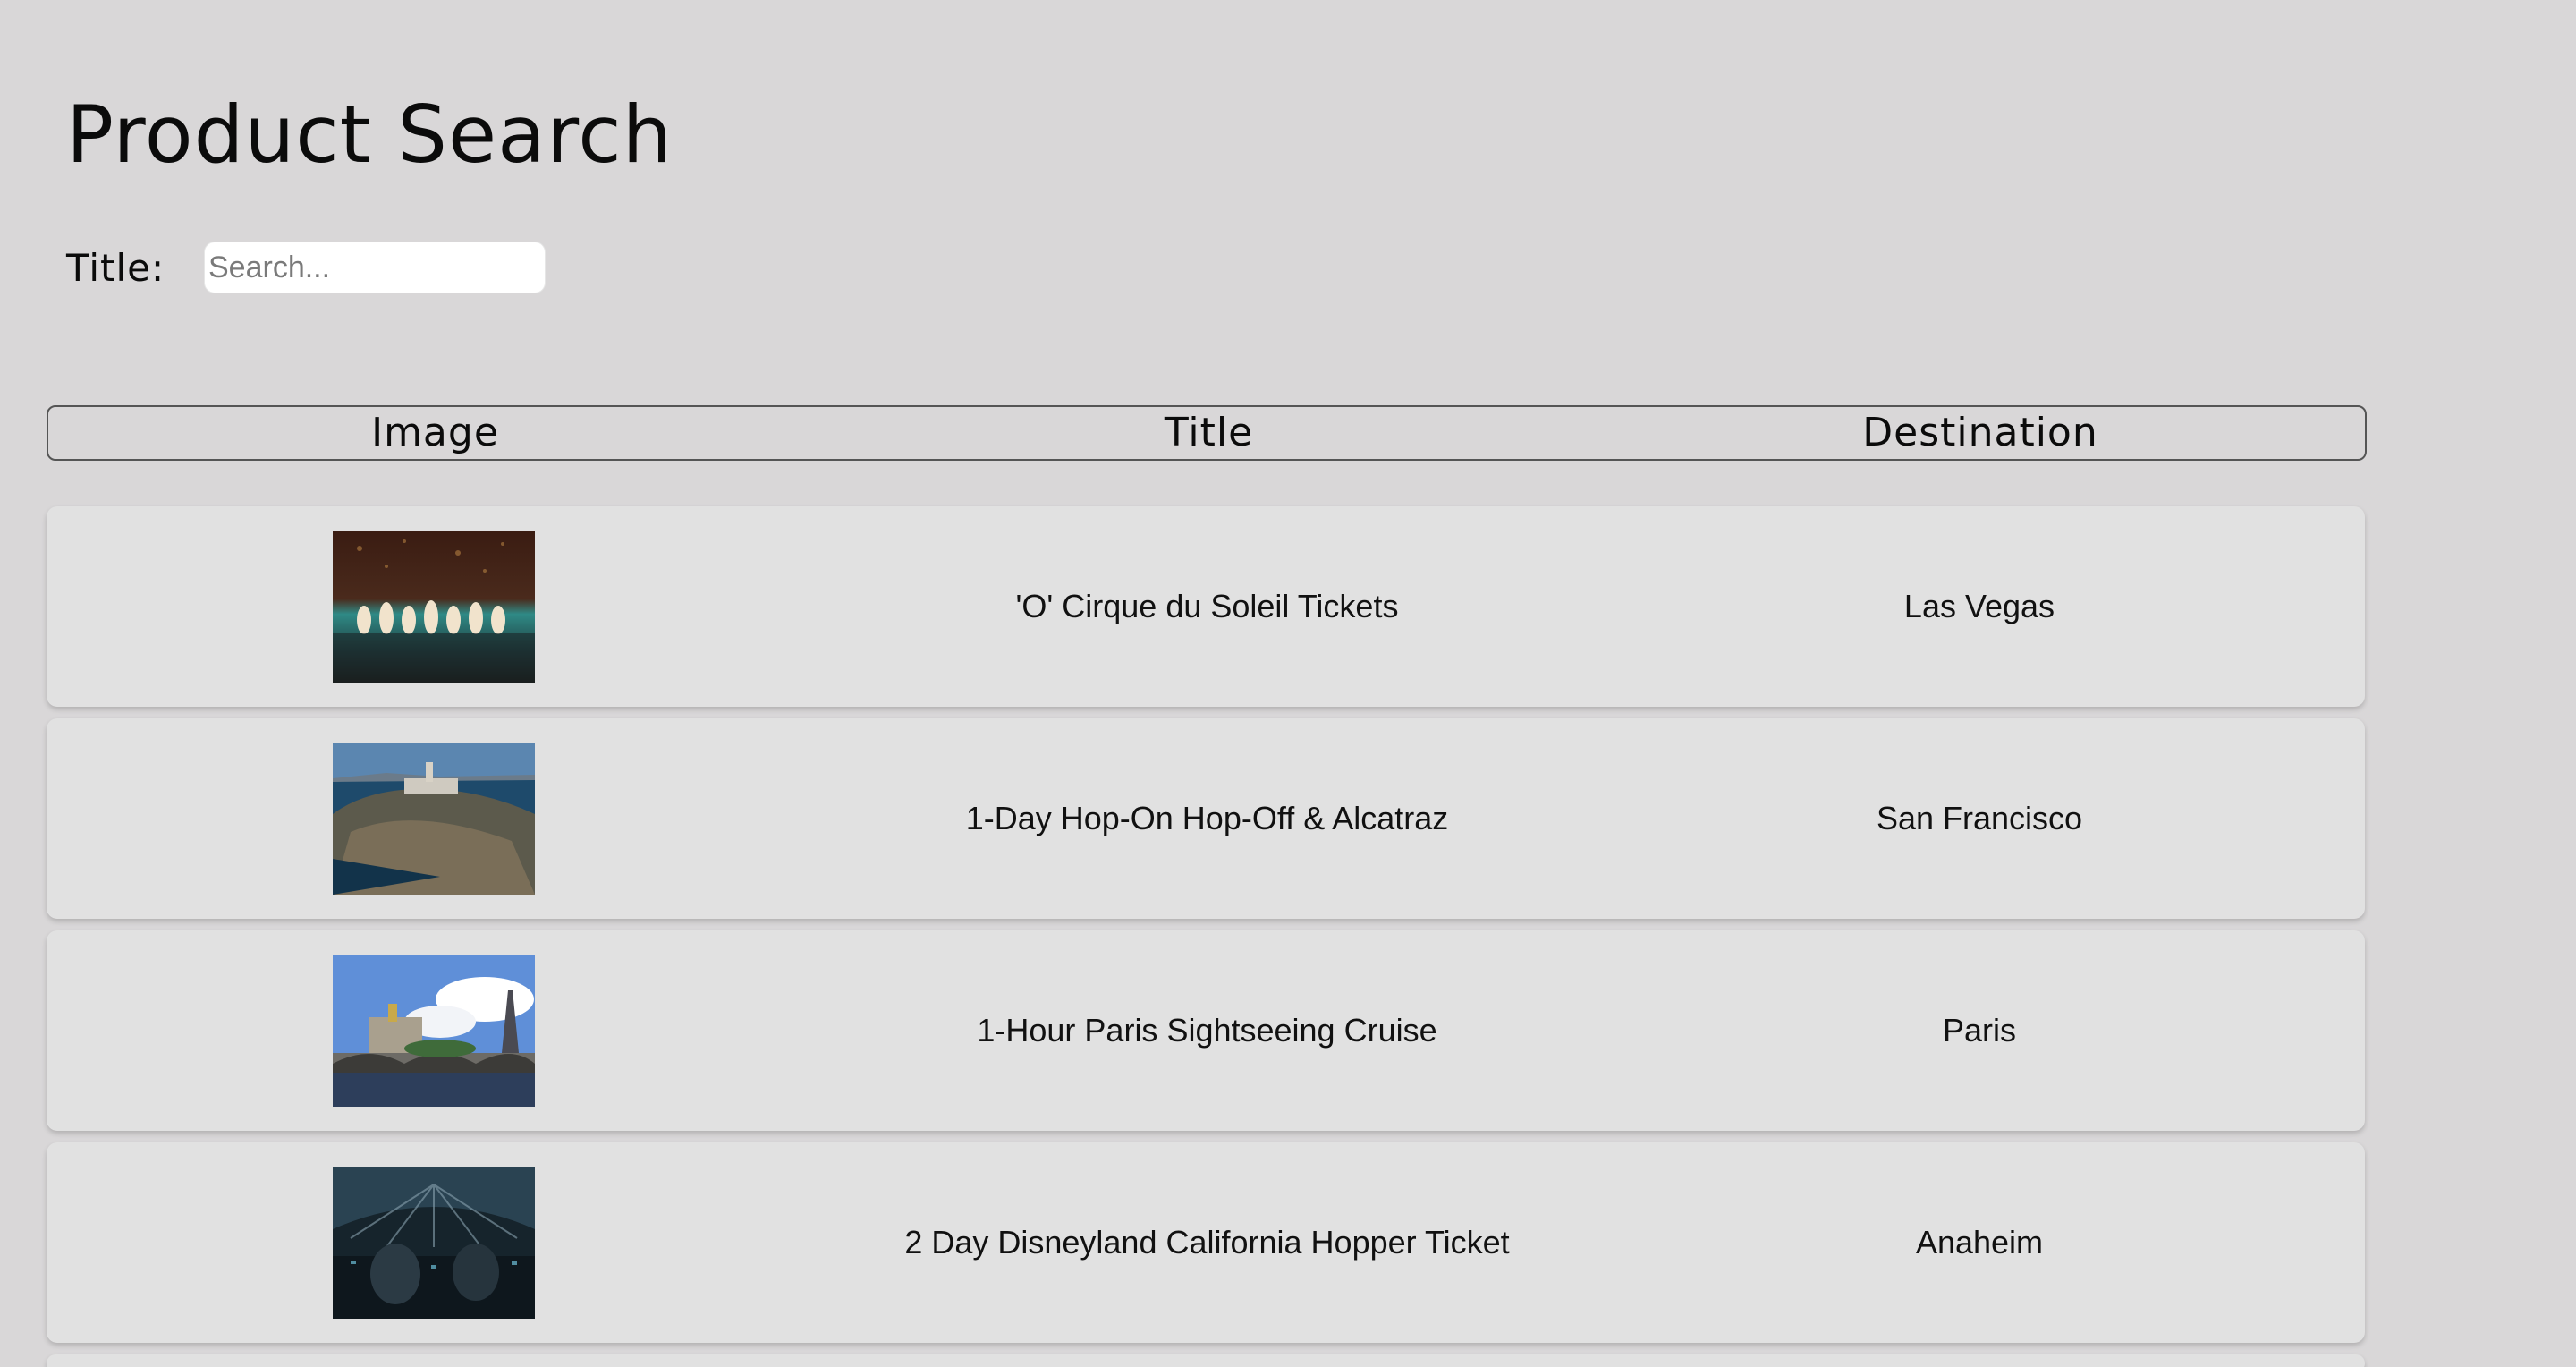 Image resolution: width=2576 pixels, height=1367 pixels. I want to click on table-row: 1-Hour Paris Sightseeing Cruise Paris, so click(1206, 1030).